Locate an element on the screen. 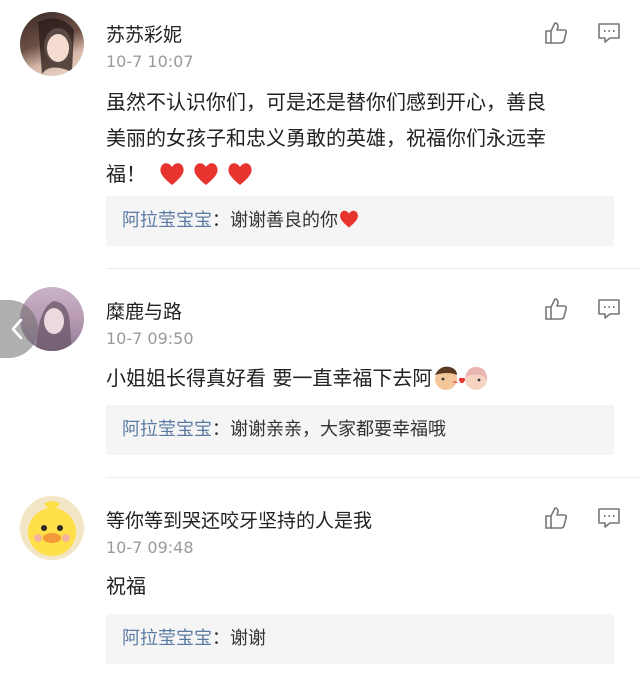  back-button is located at coordinates (19, 329).